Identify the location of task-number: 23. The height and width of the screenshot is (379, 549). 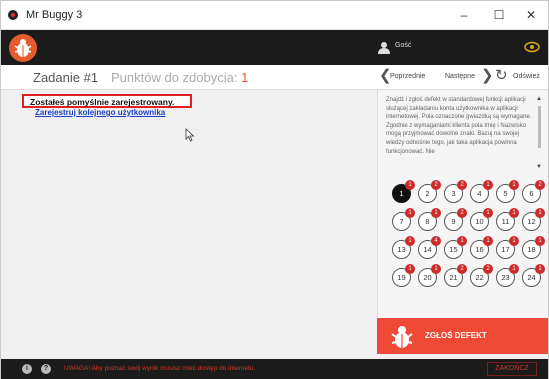
(505, 277).